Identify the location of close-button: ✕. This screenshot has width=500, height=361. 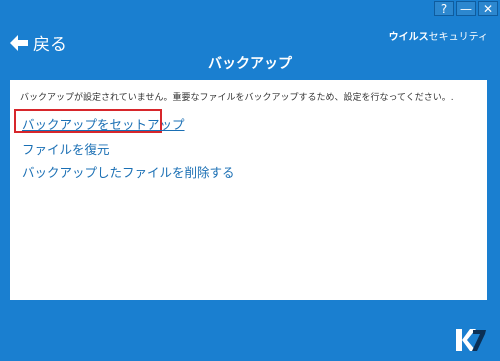
(488, 8).